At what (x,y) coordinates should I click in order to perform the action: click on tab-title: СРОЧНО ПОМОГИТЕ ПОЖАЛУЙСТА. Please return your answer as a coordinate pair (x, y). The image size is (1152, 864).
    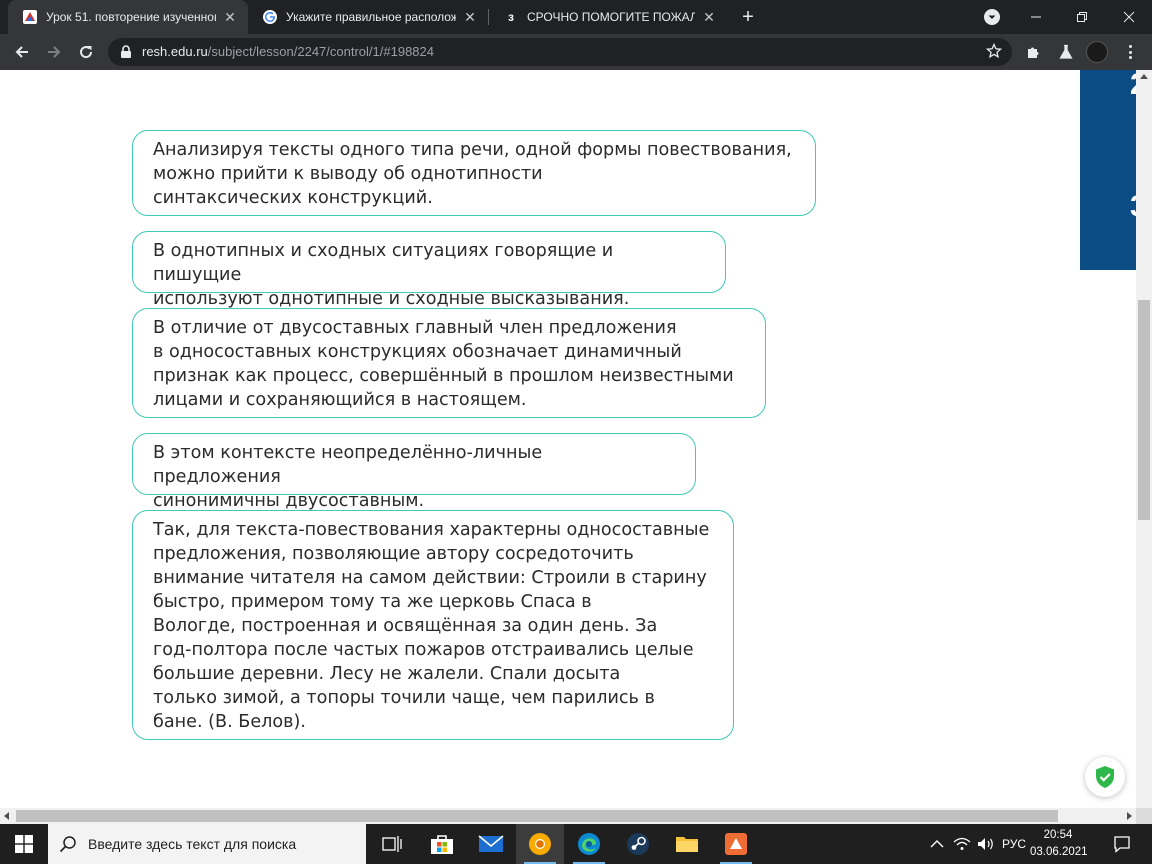
    Looking at the image, I should click on (611, 17).